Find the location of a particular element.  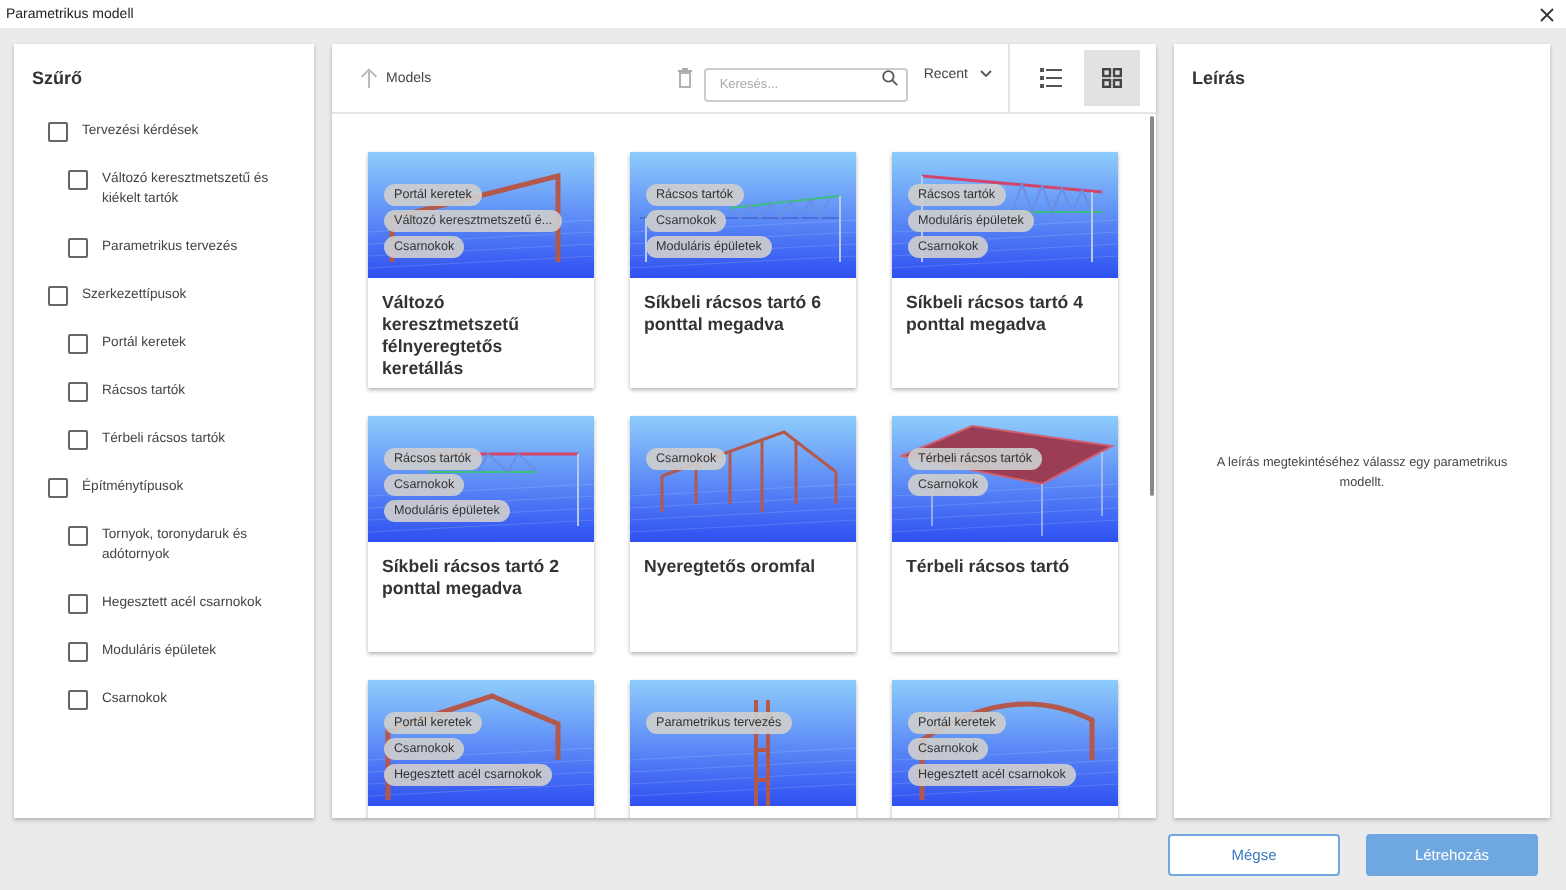

grid-view-icon is located at coordinates (1112, 78).